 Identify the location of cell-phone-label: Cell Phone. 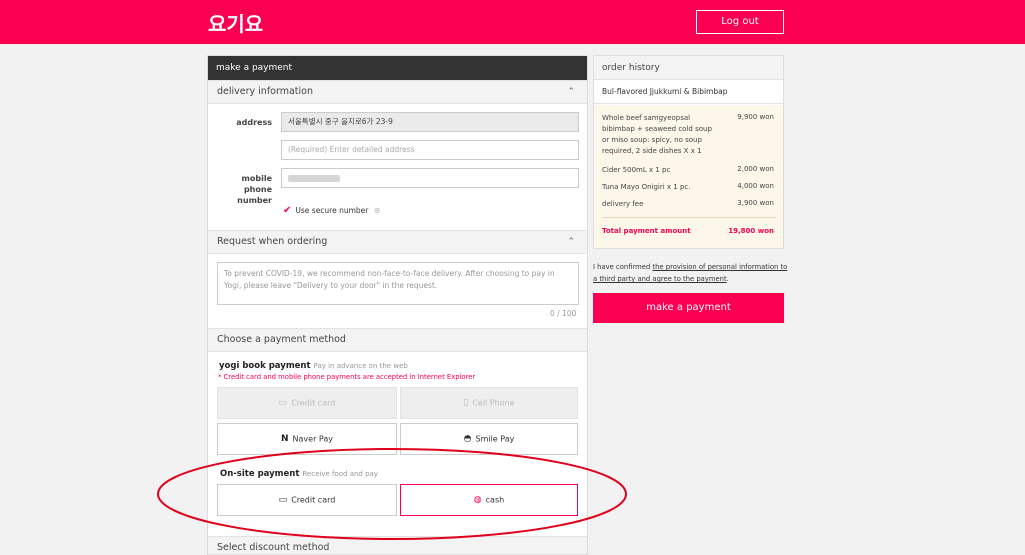
(493, 403).